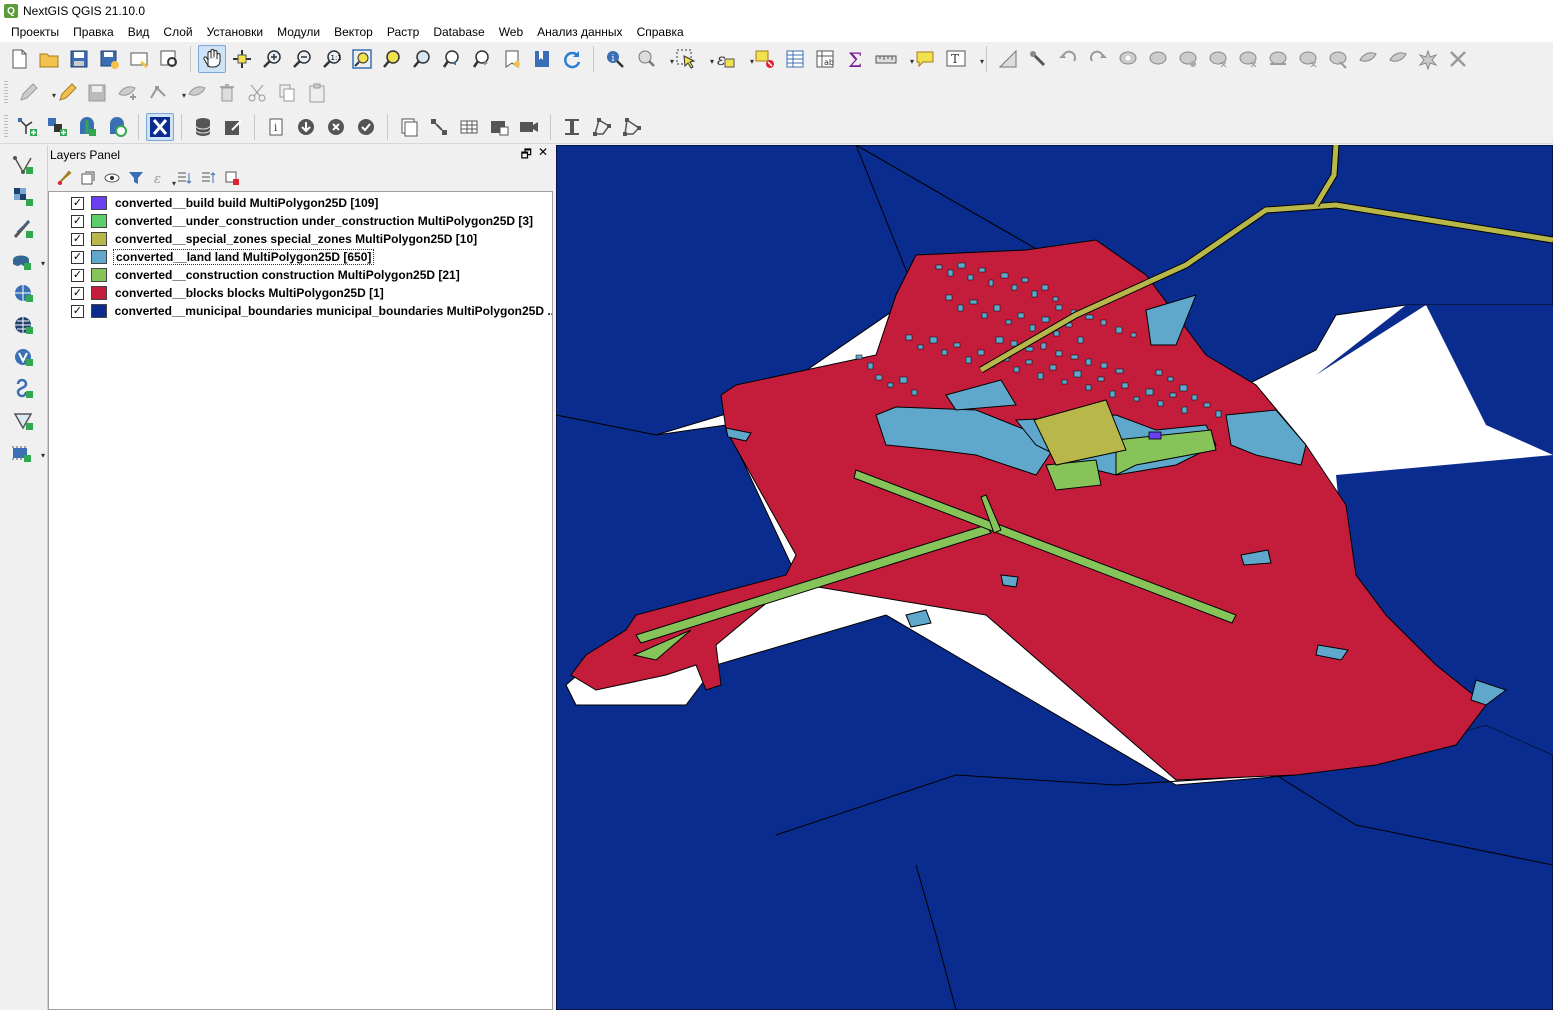 The height and width of the screenshot is (1010, 1553). What do you see at coordinates (25, 453) in the screenshot?
I see `add-gpx-icon: ▾` at bounding box center [25, 453].